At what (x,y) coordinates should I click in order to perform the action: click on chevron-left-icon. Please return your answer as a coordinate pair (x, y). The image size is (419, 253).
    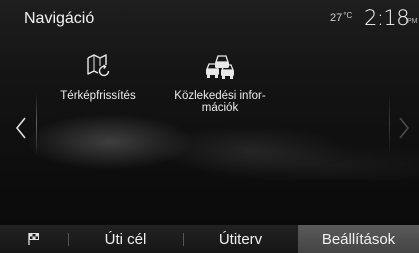
    Looking at the image, I should click on (20, 128).